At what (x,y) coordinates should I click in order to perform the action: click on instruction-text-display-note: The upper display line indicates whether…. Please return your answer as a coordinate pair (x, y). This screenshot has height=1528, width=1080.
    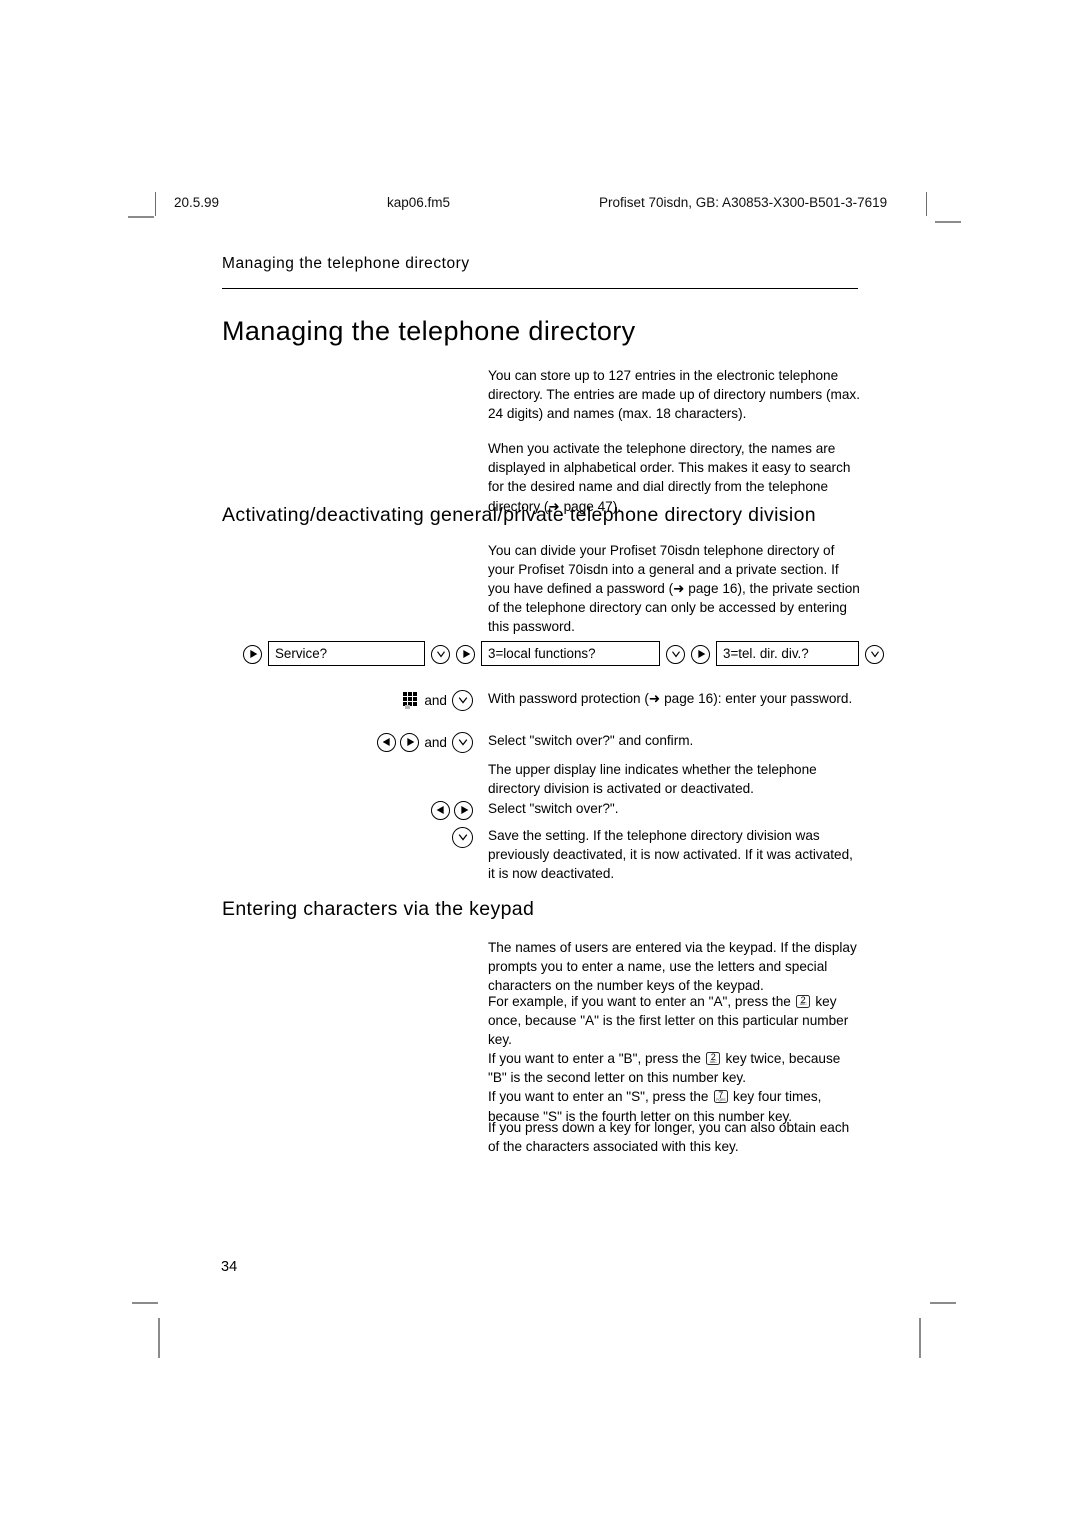
    Looking at the image, I should click on (652, 779).